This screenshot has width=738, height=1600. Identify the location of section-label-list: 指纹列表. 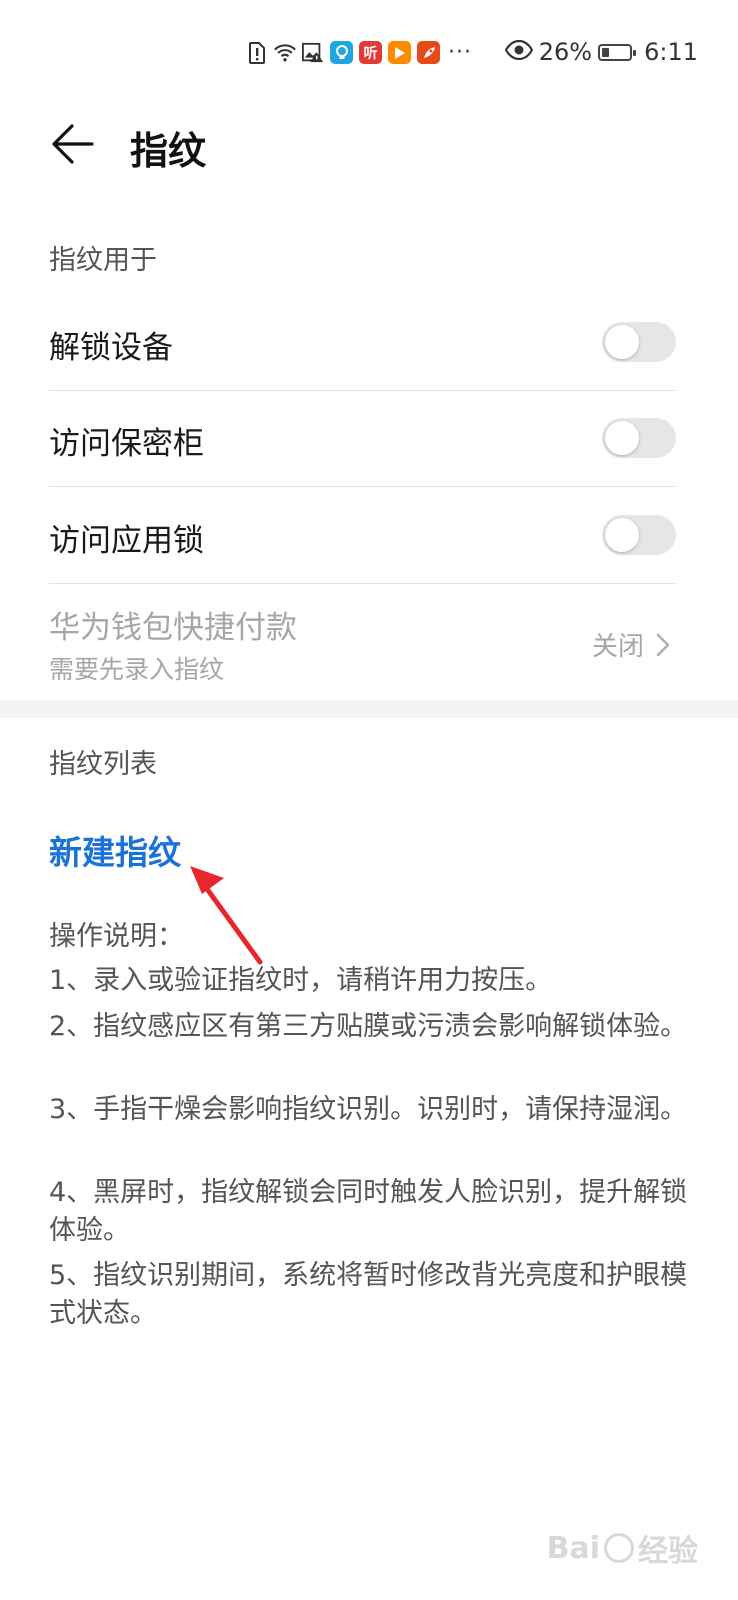
(103, 764).